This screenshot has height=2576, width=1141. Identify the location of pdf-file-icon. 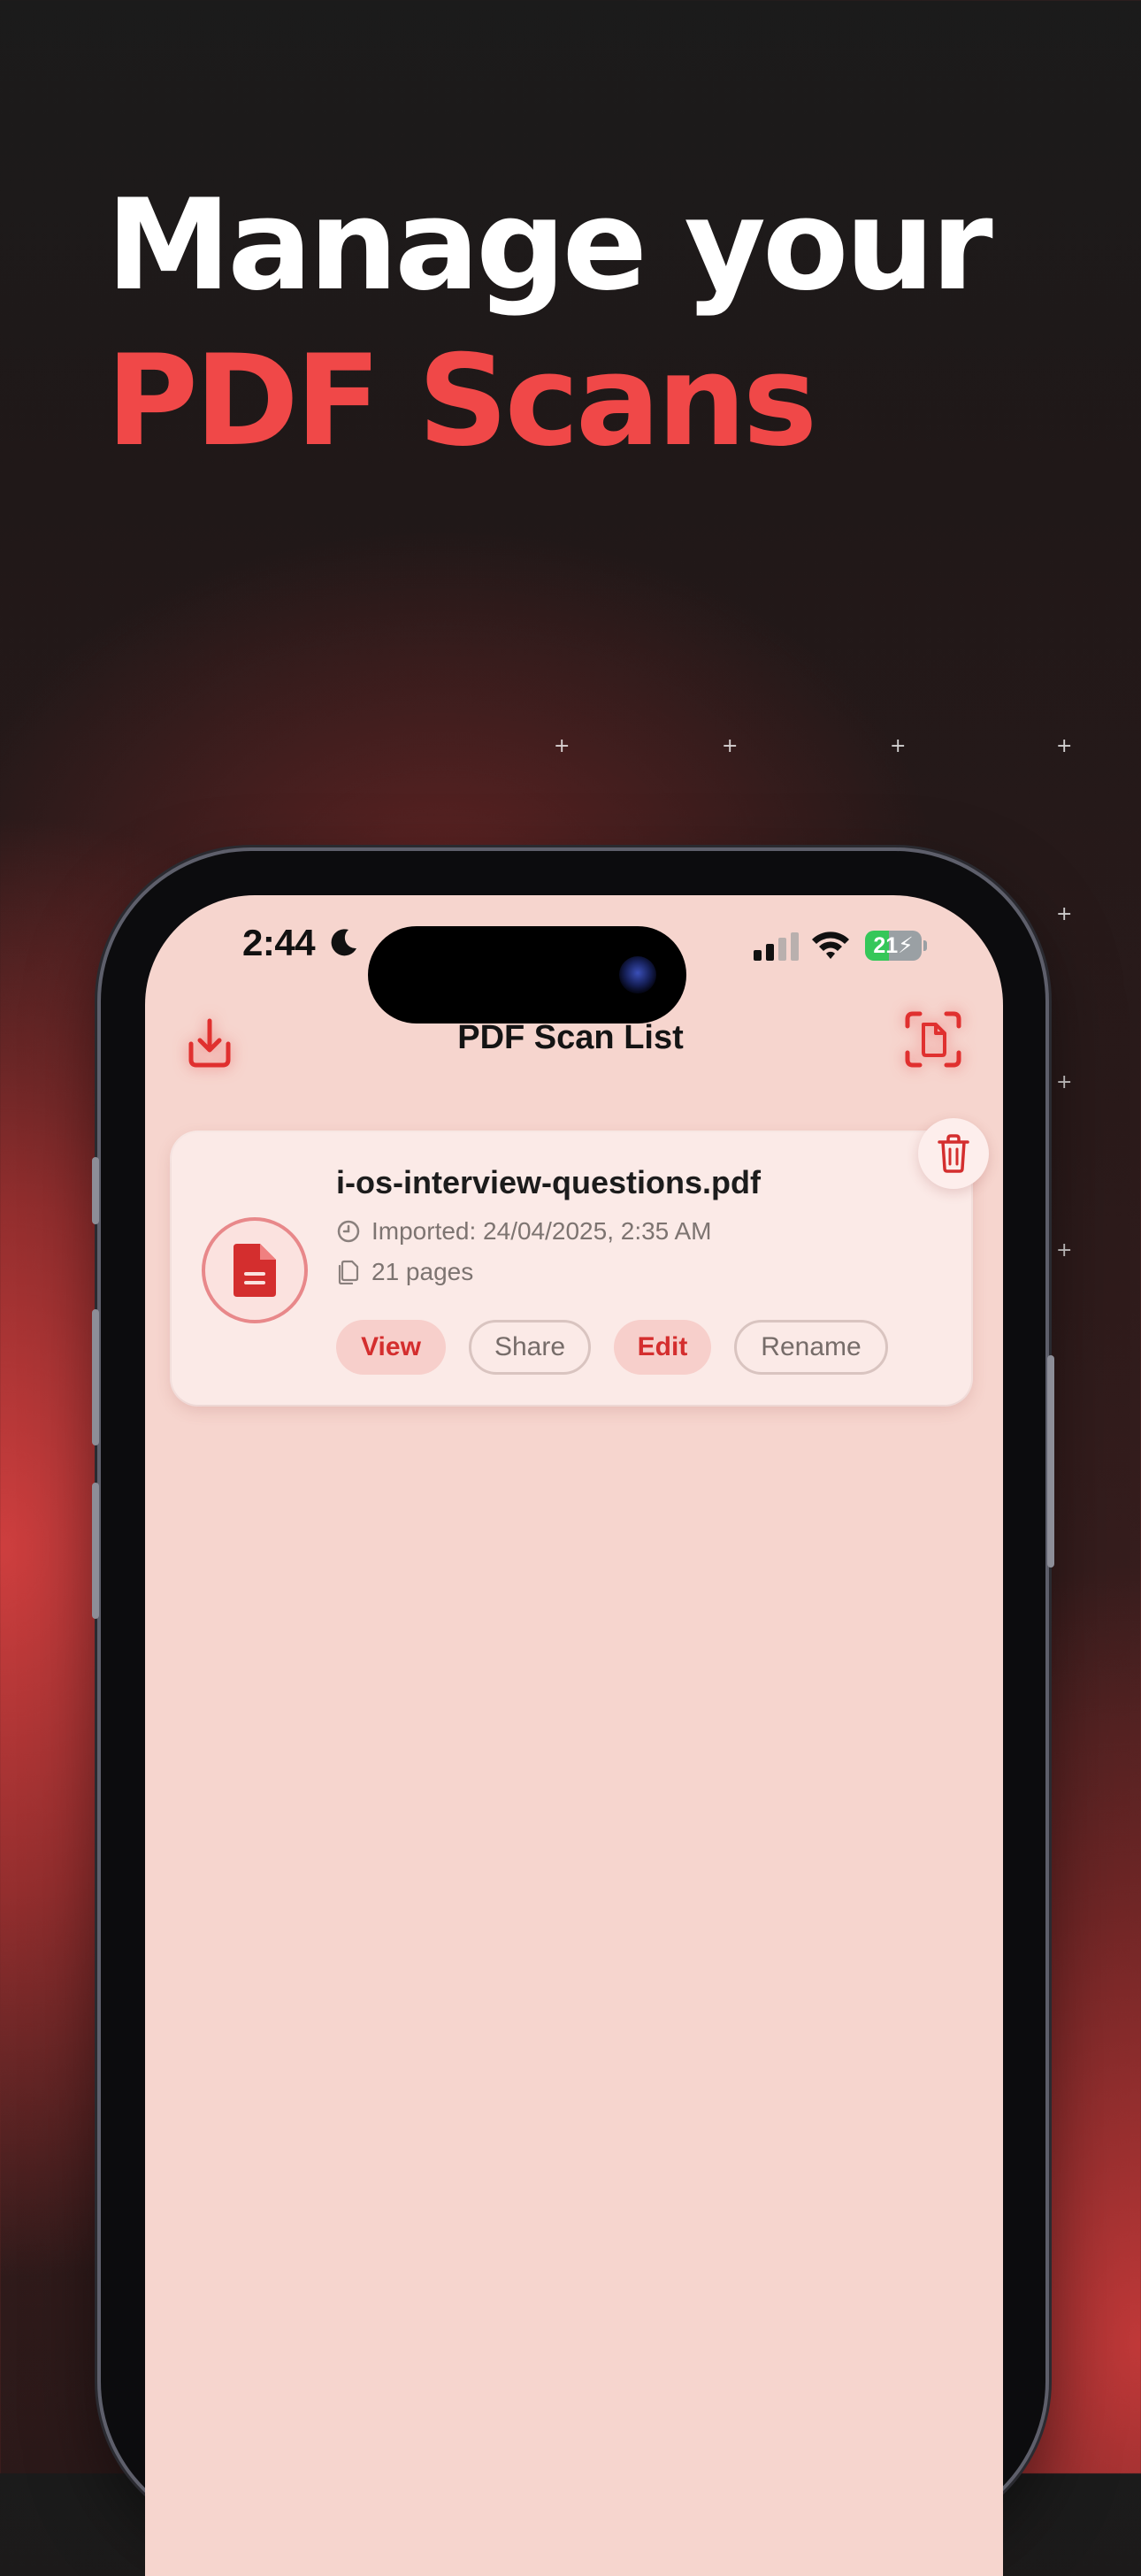
(255, 1270).